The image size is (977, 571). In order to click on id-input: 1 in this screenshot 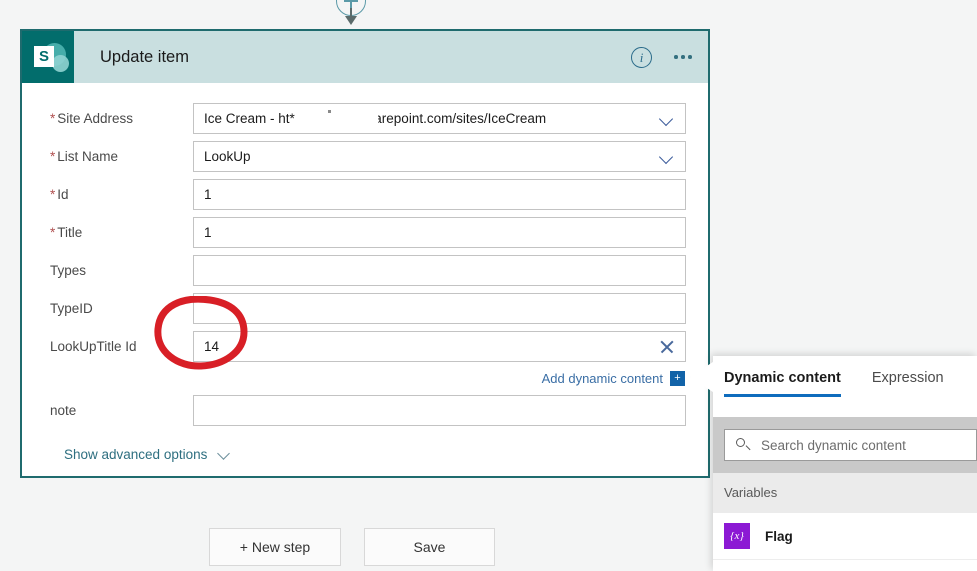, I will do `click(439, 194)`.